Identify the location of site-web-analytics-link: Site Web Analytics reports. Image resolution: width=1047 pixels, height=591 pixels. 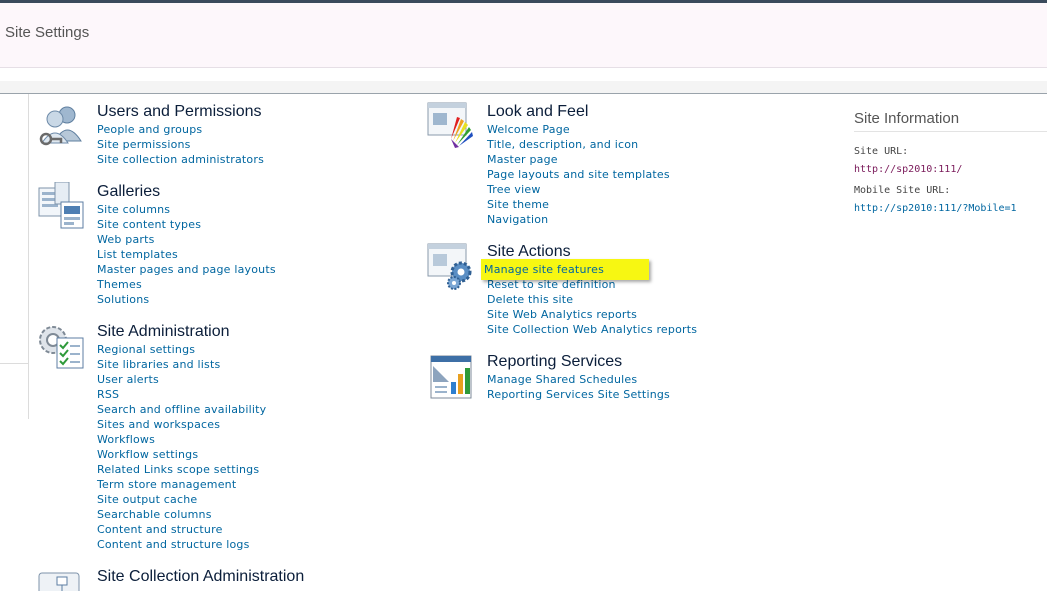
(562, 314).